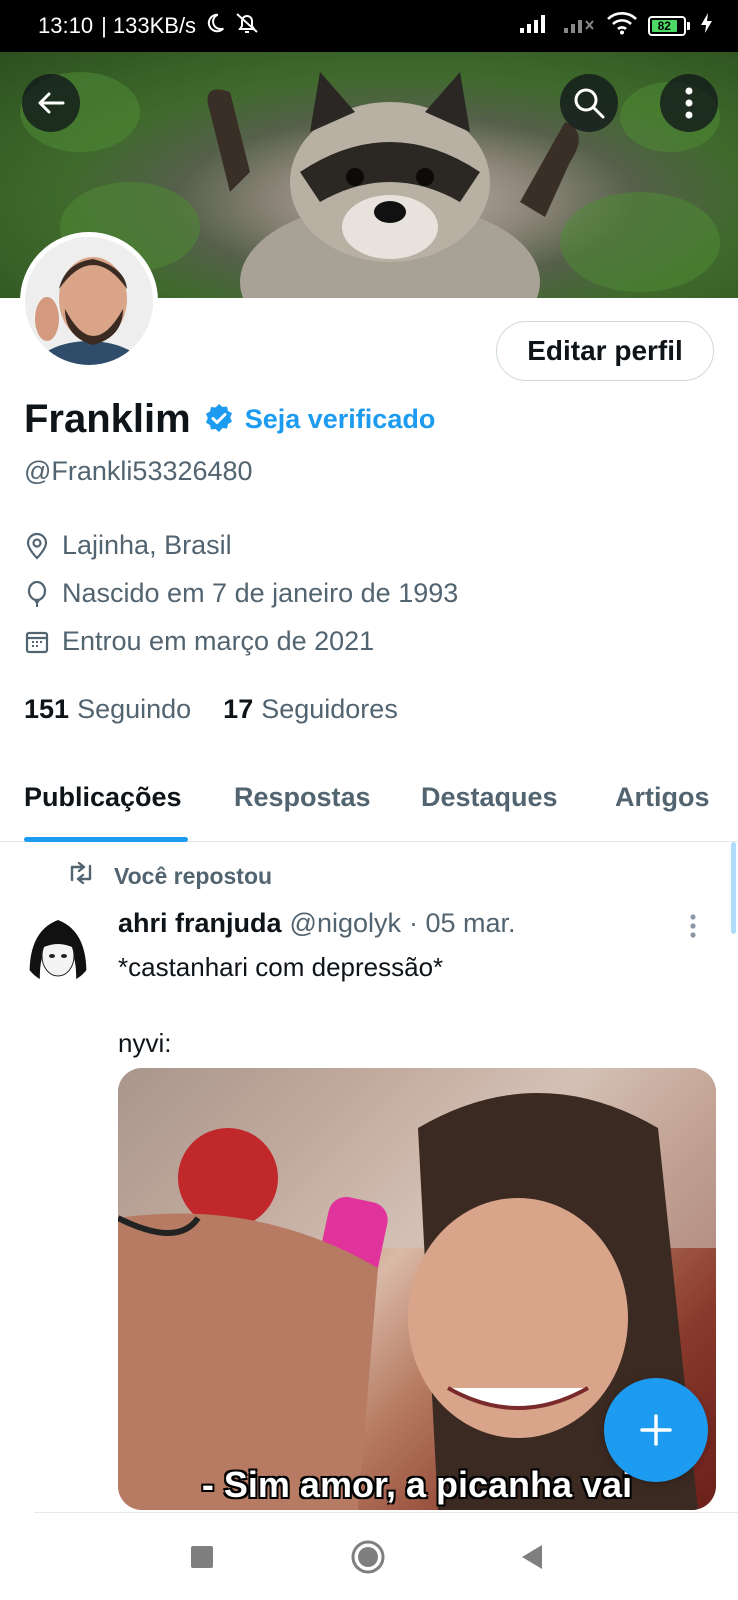 This screenshot has height=1600, width=738. What do you see at coordinates (103, 797) in the screenshot?
I see `tab-posts: Publicações` at bounding box center [103, 797].